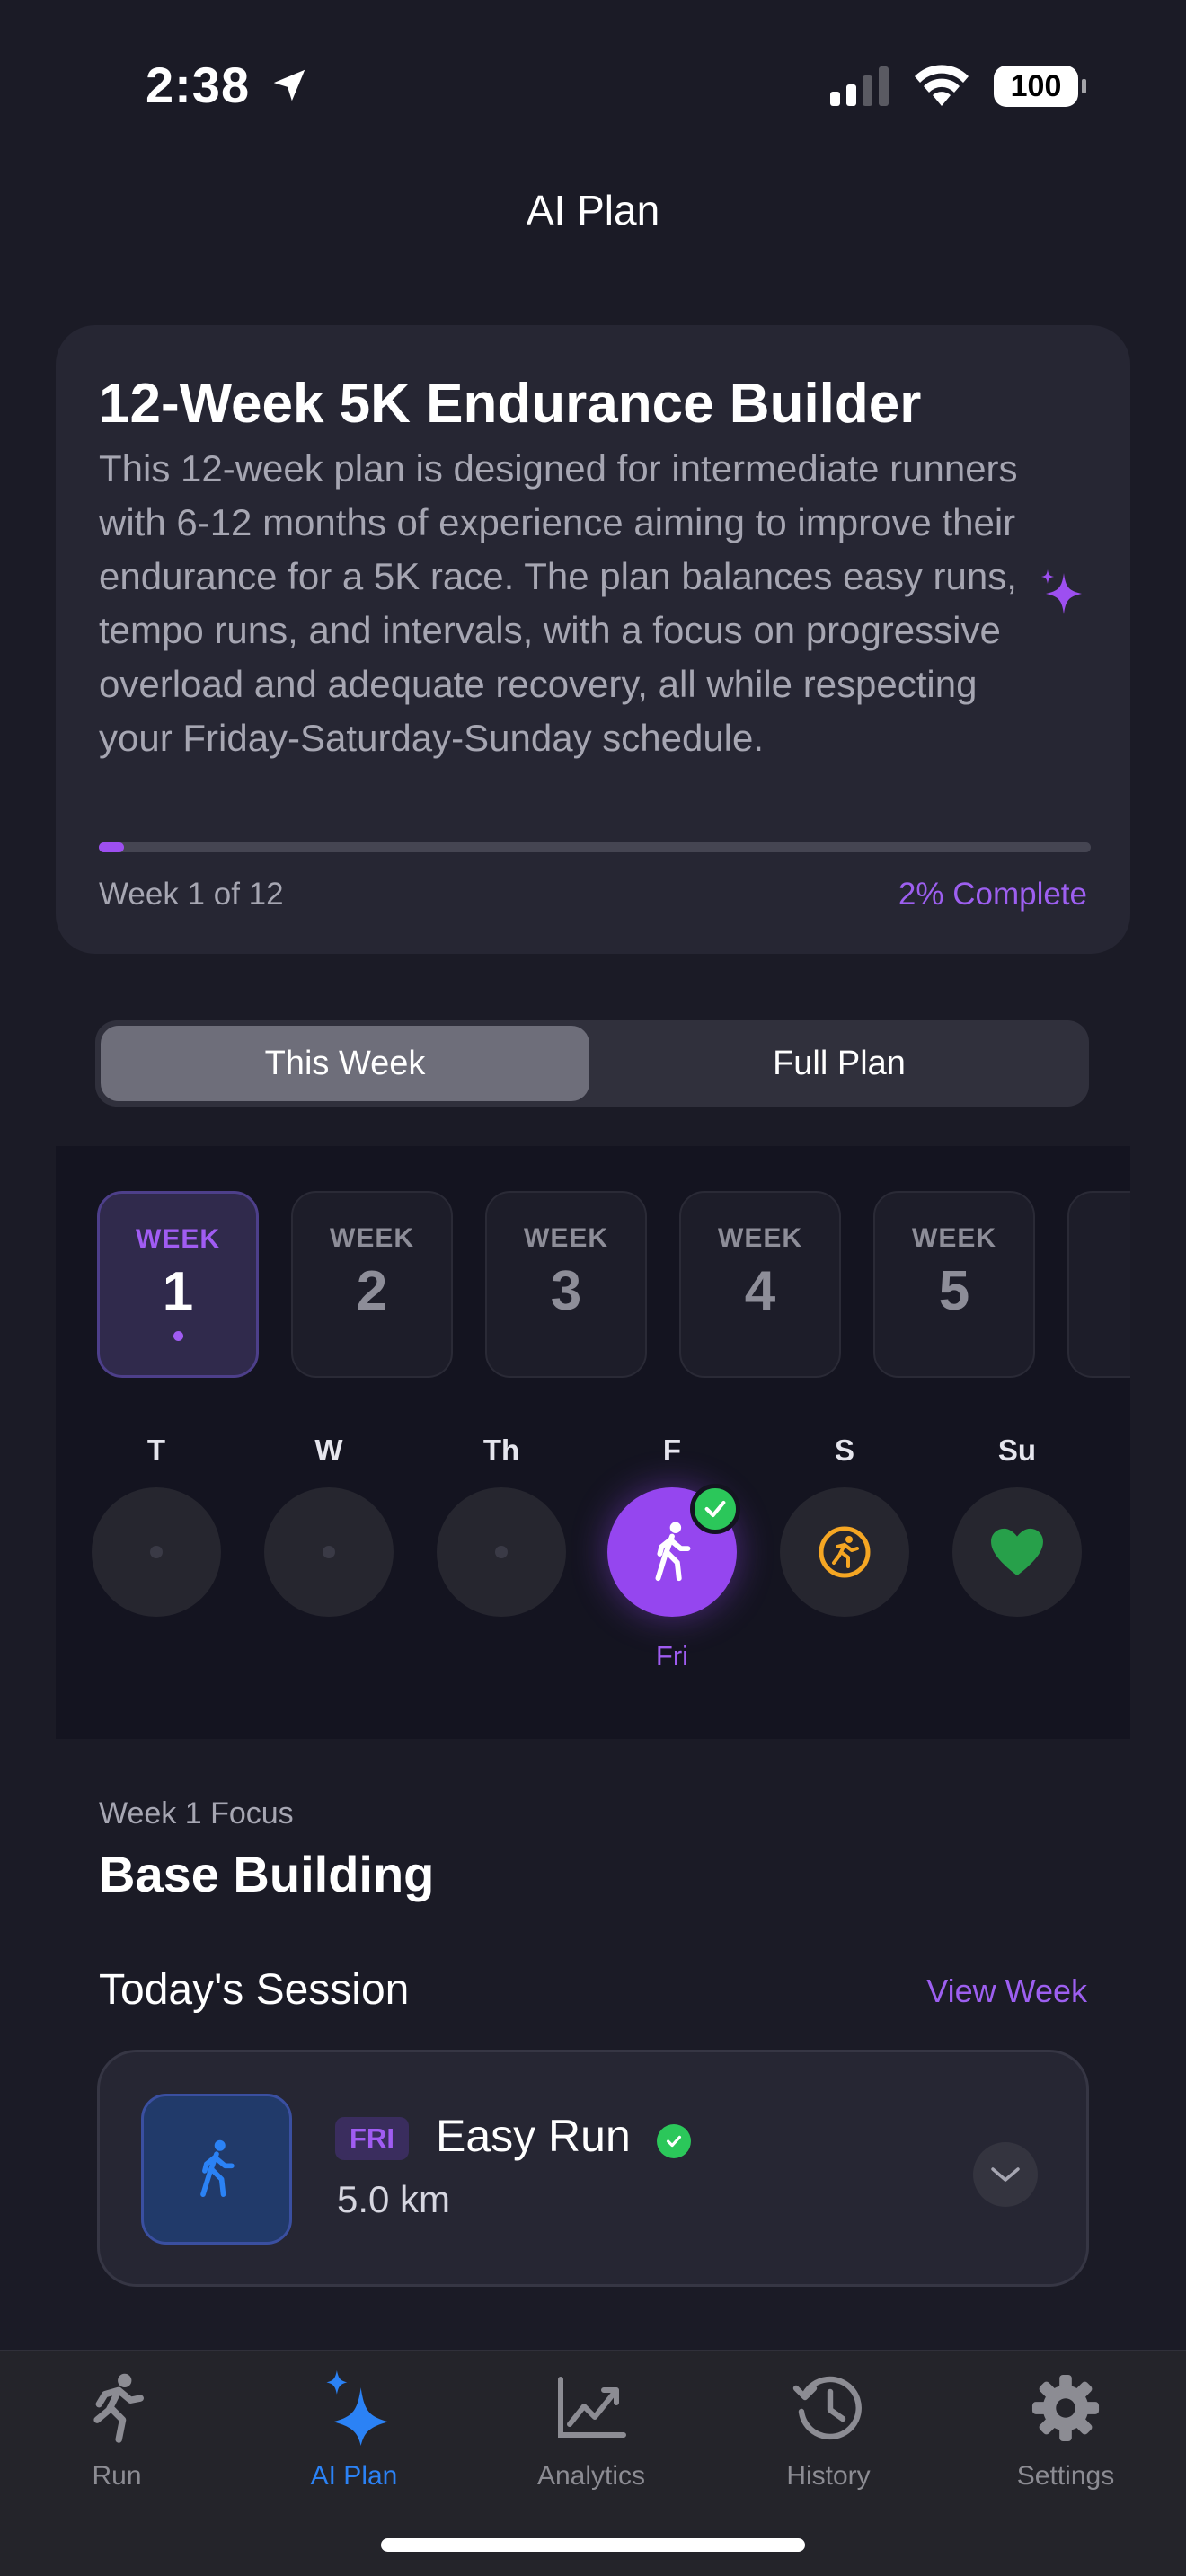  I want to click on status-time-text: 2:38, so click(198, 85).